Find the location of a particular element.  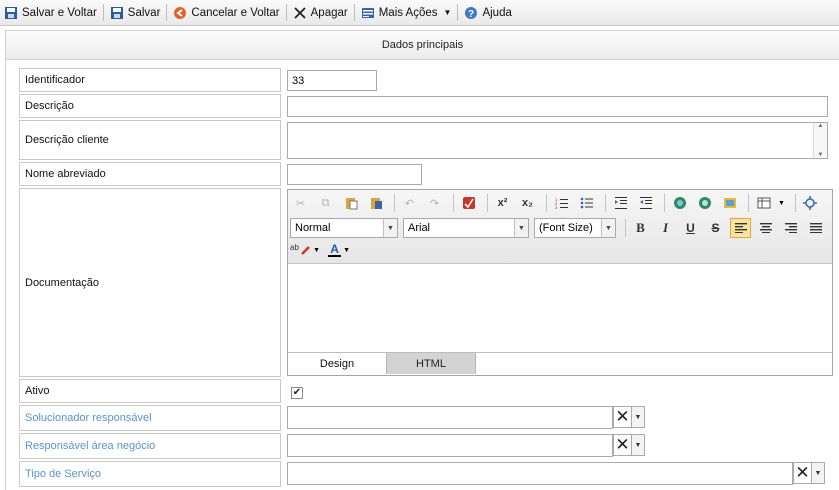

paragraph-format-dropdown: Normal ▼ is located at coordinates (344, 228).